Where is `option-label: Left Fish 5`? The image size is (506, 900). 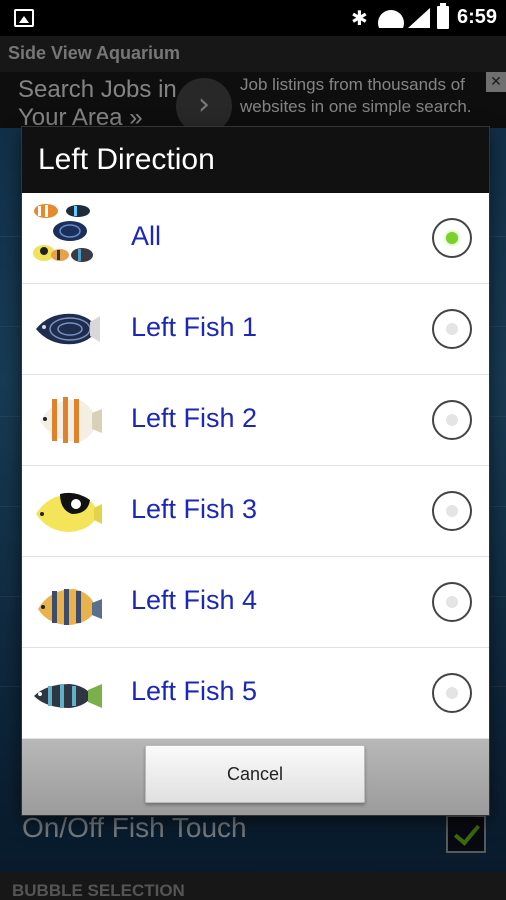
option-label: Left Fish 5 is located at coordinates (194, 691).